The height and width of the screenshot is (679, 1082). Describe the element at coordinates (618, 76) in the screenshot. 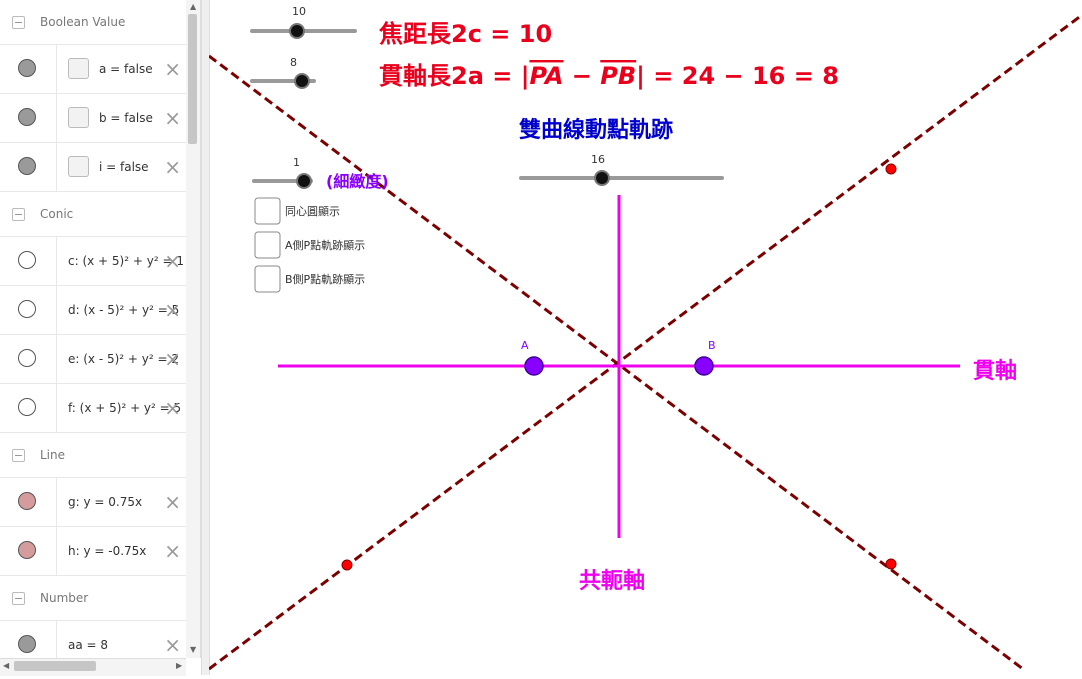

I see `segment-pb: PB` at that location.